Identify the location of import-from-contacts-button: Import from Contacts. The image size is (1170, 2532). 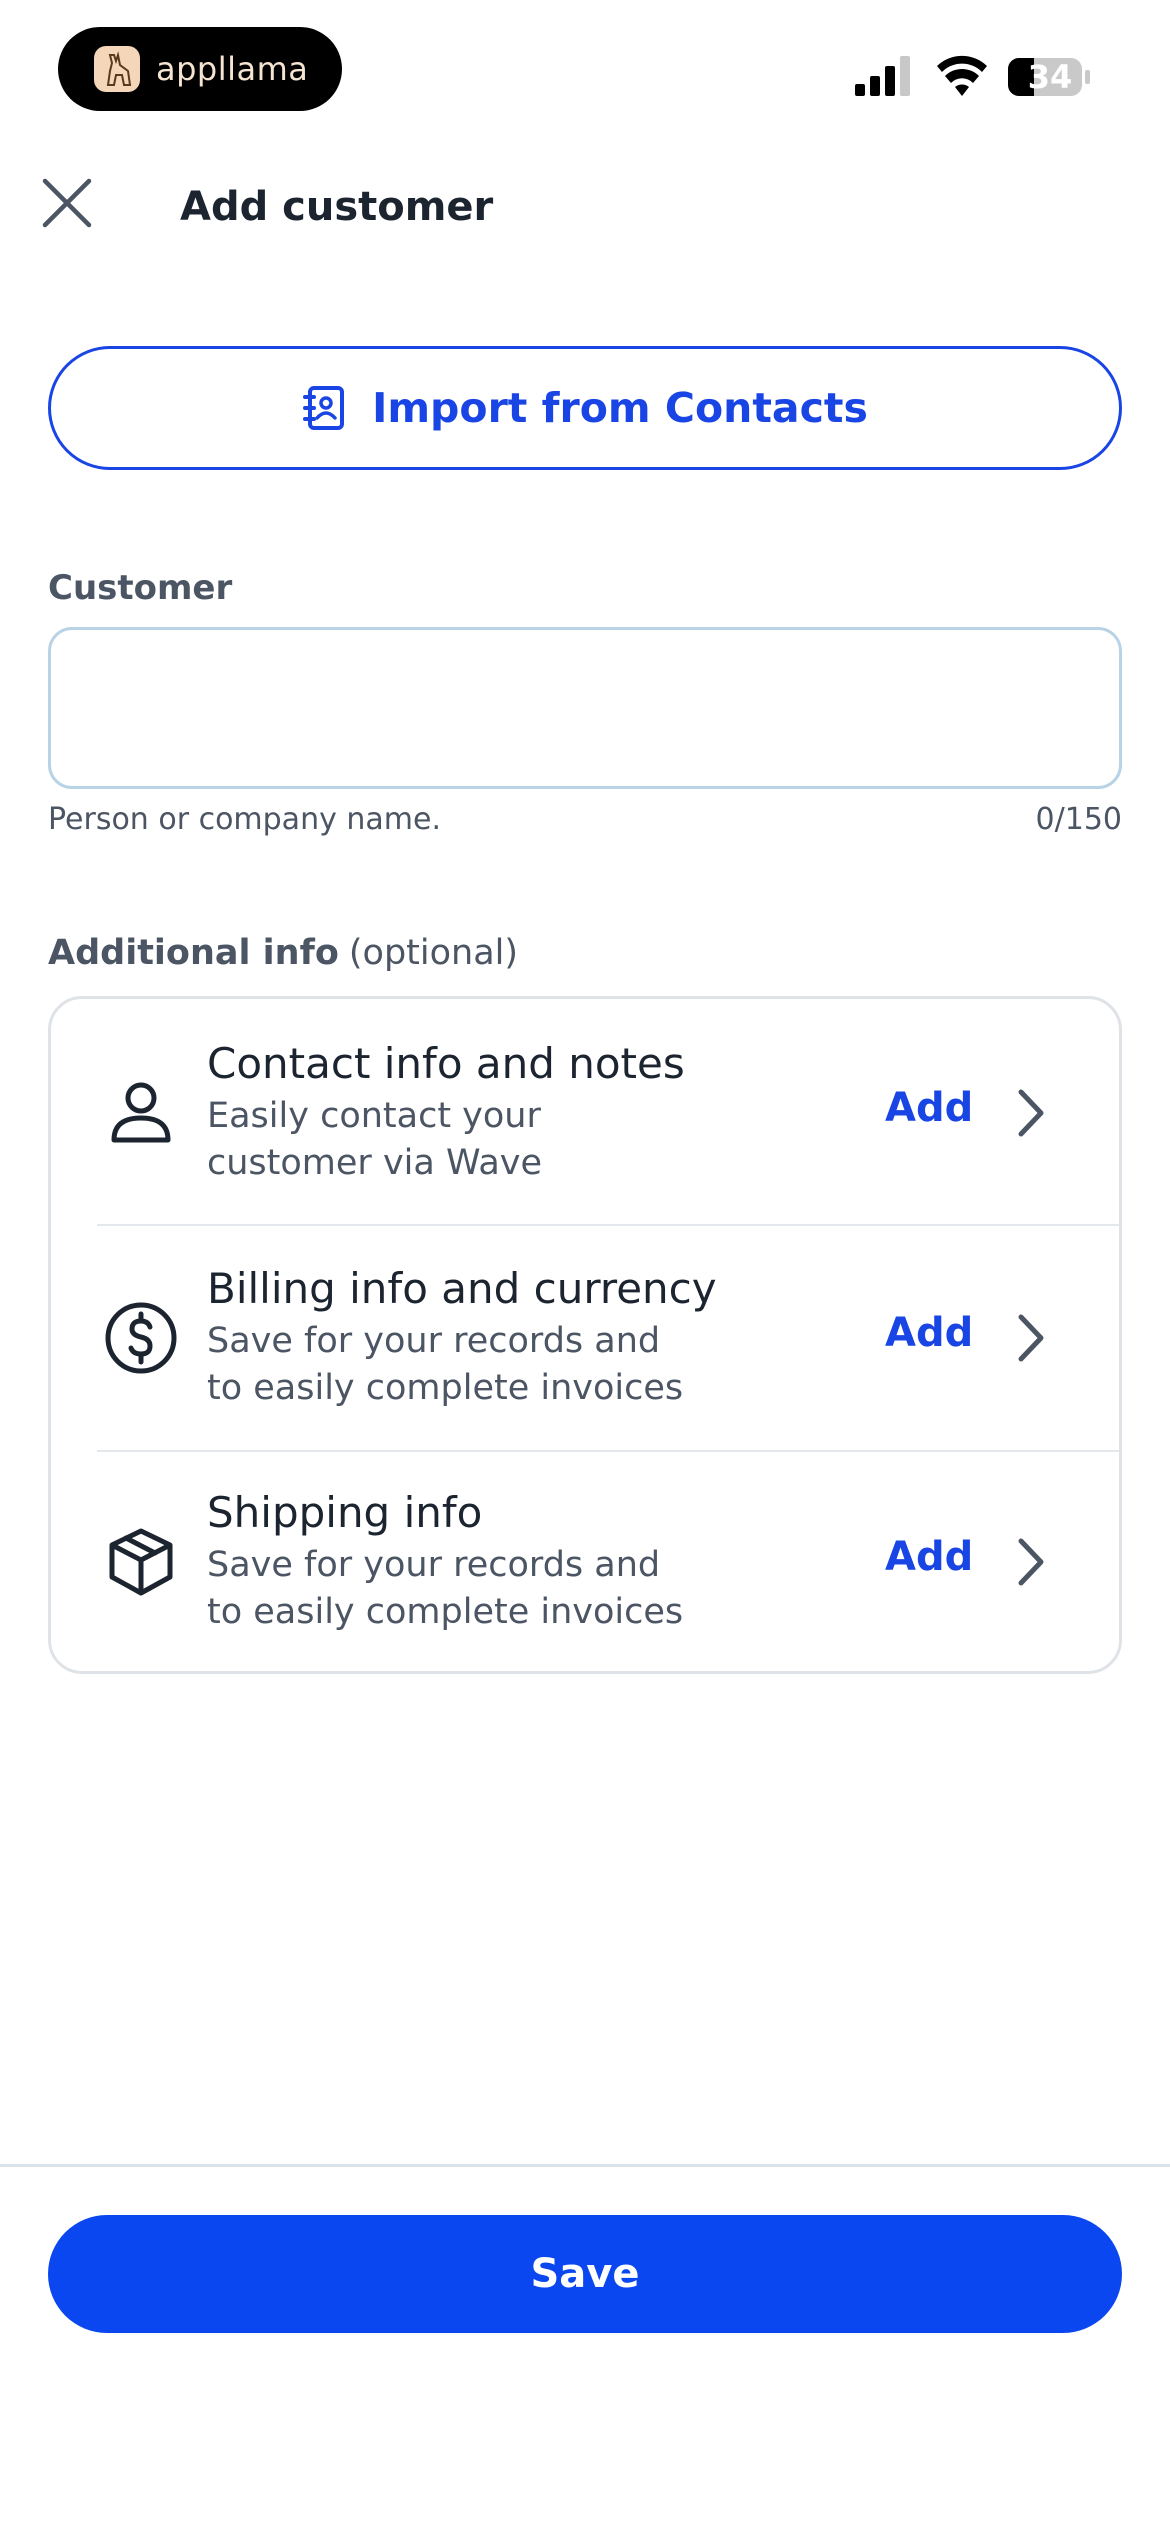
(585, 408).